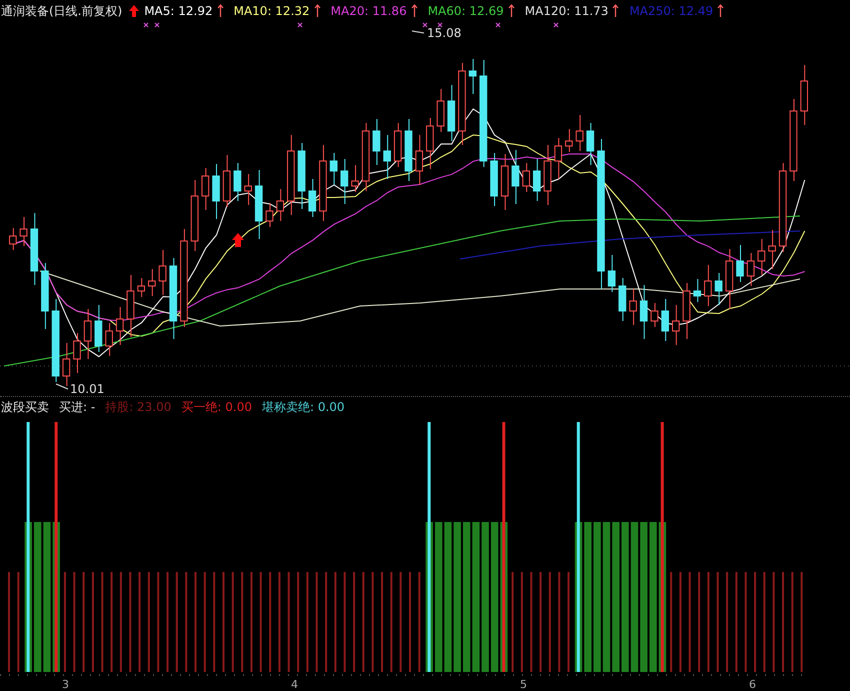  What do you see at coordinates (523, 685) in the screenshot?
I see `axis-label: 5` at bounding box center [523, 685].